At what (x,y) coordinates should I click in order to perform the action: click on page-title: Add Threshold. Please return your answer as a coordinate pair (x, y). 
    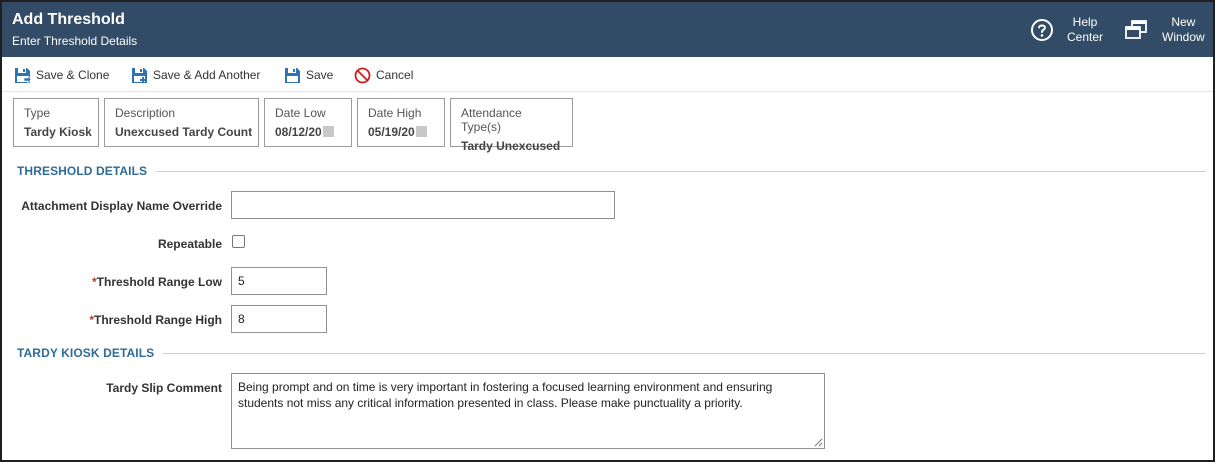
    Looking at the image, I should click on (68, 19).